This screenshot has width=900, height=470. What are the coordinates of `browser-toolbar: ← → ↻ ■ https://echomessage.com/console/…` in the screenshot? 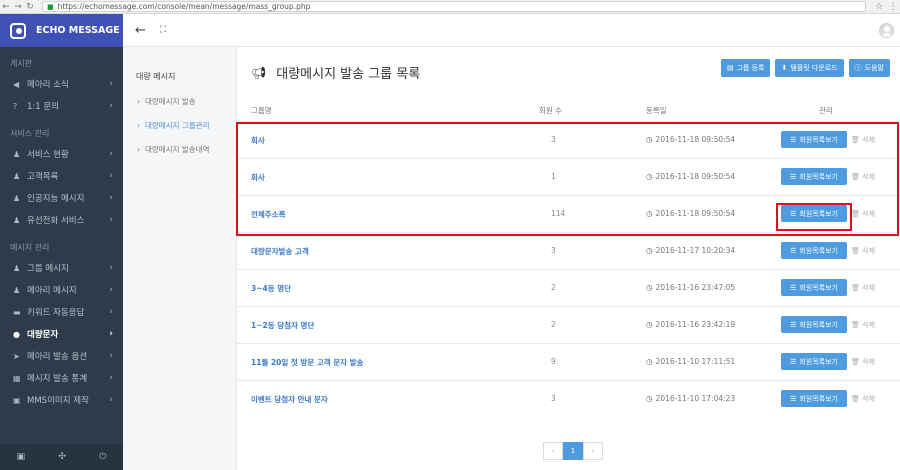 It's located at (450, 7).